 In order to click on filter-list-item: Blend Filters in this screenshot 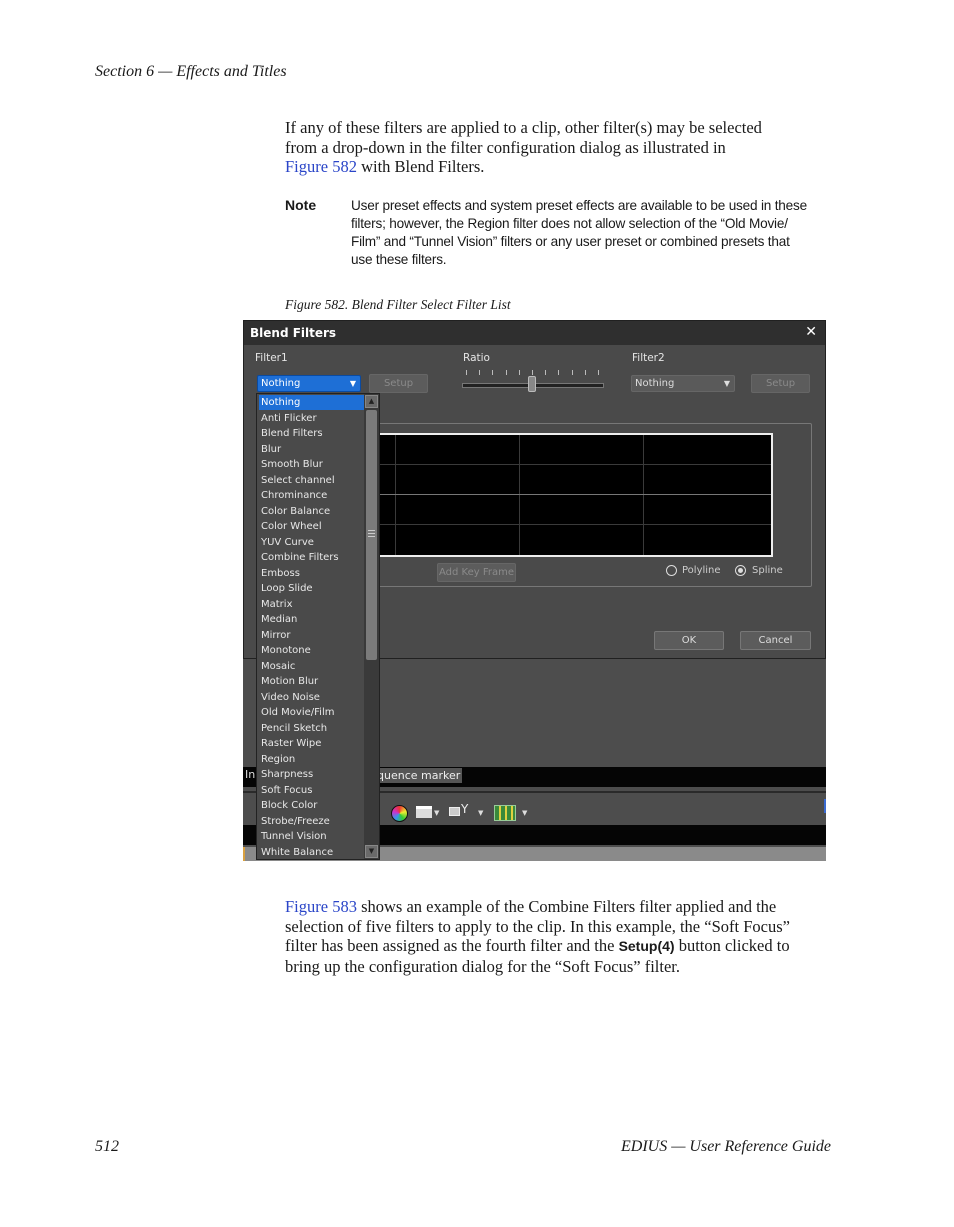, I will do `click(312, 433)`.